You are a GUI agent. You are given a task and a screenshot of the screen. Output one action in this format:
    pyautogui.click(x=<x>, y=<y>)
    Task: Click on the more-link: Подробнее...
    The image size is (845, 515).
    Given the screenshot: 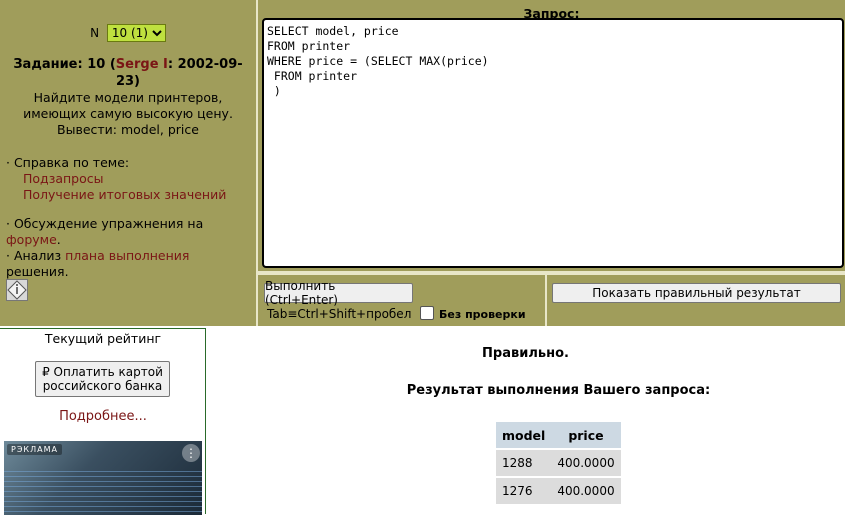 What is the action you would take?
    pyautogui.click(x=103, y=416)
    